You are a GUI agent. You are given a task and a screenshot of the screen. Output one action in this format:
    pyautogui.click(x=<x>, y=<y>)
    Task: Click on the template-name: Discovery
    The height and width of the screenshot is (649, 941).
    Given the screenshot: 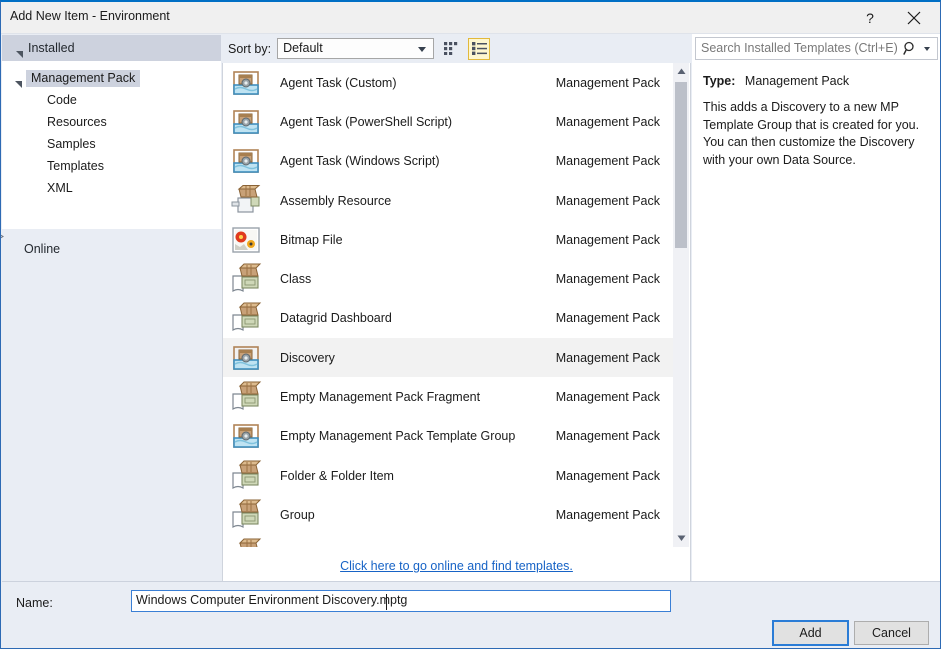 What is the action you would take?
    pyautogui.click(x=307, y=357)
    